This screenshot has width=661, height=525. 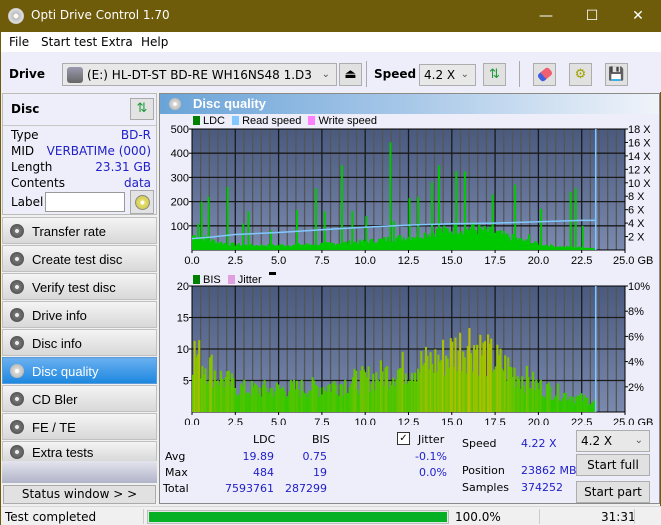 I want to click on start-part-button: Start part, so click(x=613, y=492).